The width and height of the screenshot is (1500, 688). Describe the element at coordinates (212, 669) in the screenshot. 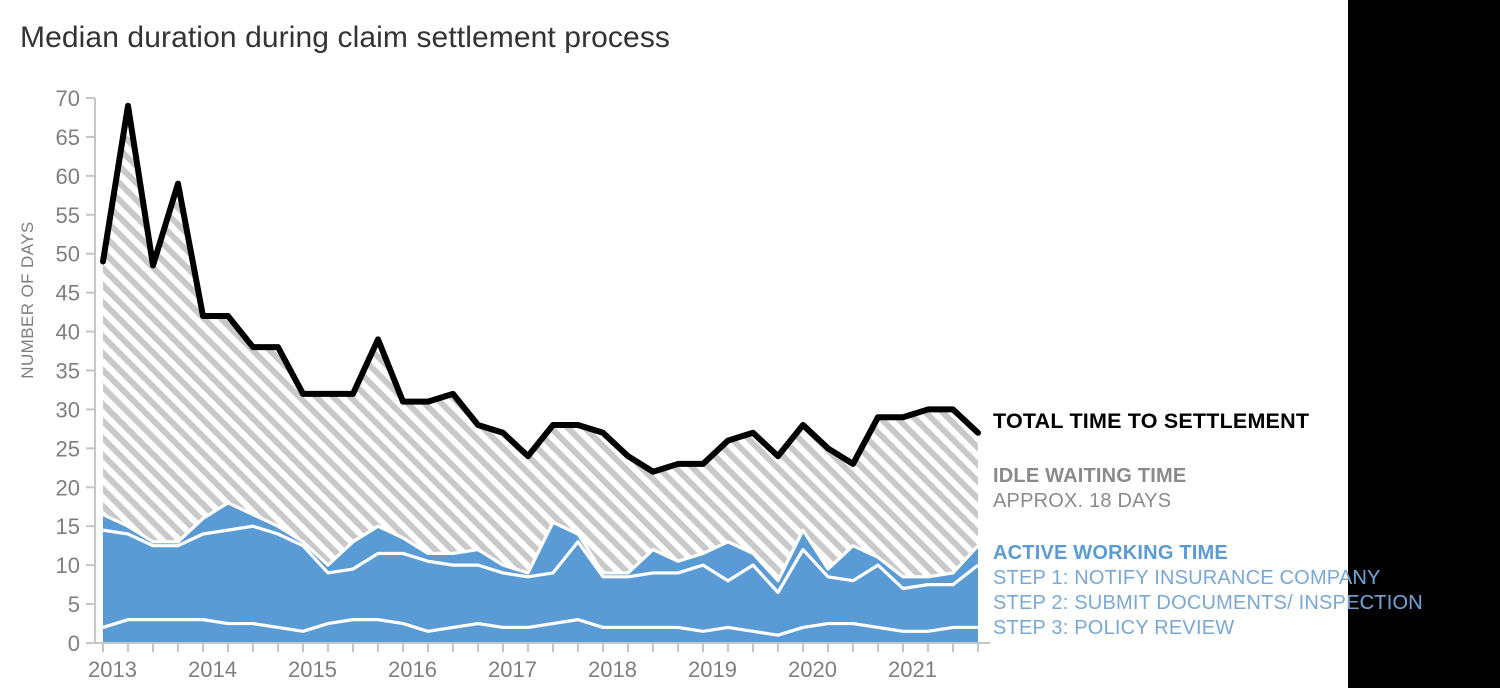

I see `x-tick-label: 2014` at that location.